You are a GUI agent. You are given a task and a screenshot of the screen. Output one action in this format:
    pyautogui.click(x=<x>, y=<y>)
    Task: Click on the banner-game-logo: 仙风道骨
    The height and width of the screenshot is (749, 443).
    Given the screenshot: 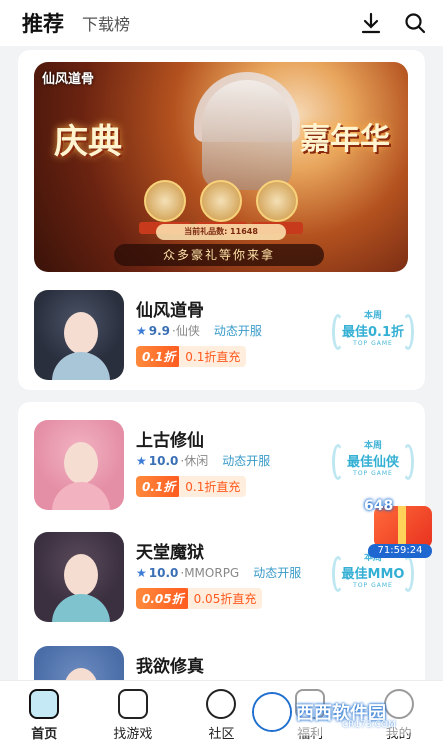 What is the action you would take?
    pyautogui.click(x=68, y=79)
    